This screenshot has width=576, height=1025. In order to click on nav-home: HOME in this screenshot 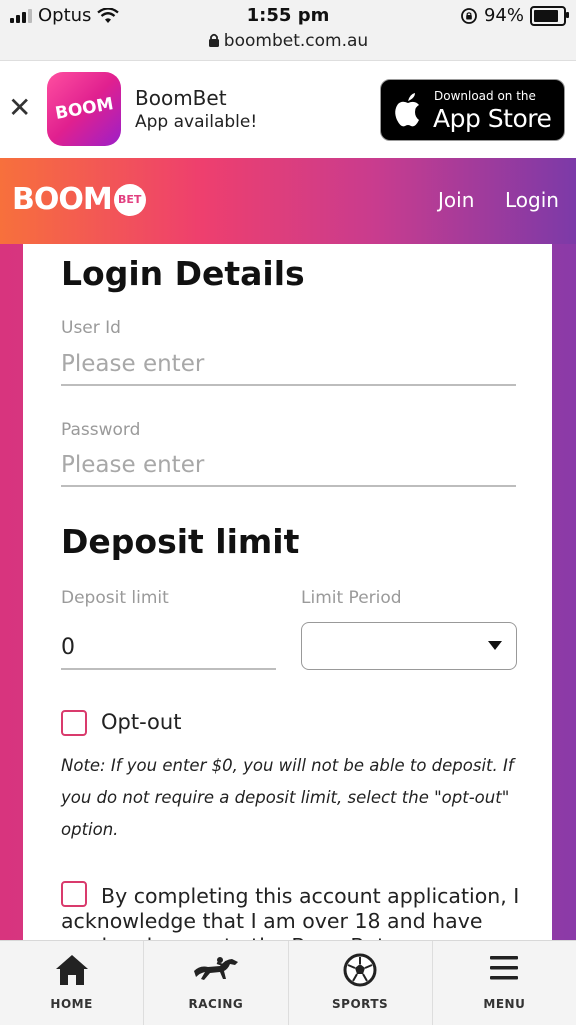, I will do `click(72, 983)`.